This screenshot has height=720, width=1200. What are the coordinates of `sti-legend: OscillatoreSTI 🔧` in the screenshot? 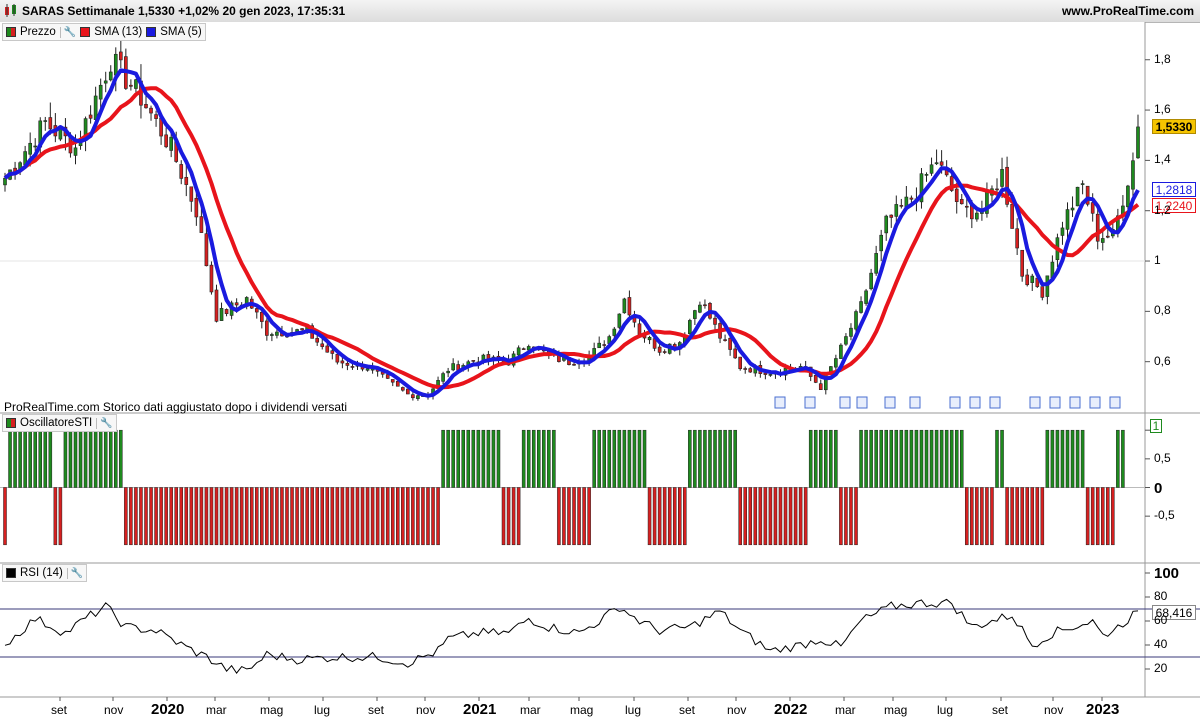 It's located at (59, 423).